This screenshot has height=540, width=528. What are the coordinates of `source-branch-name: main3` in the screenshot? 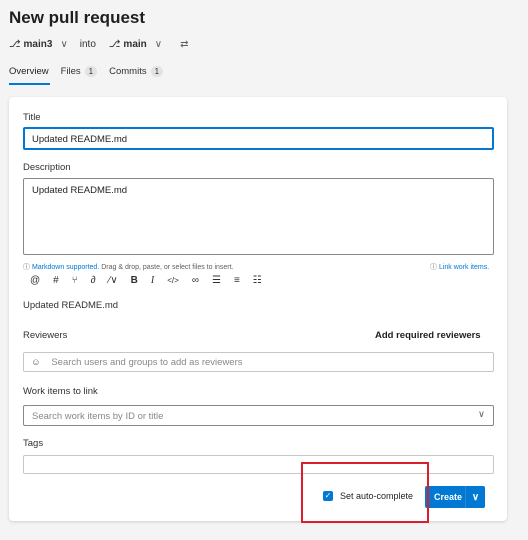 It's located at (38, 44).